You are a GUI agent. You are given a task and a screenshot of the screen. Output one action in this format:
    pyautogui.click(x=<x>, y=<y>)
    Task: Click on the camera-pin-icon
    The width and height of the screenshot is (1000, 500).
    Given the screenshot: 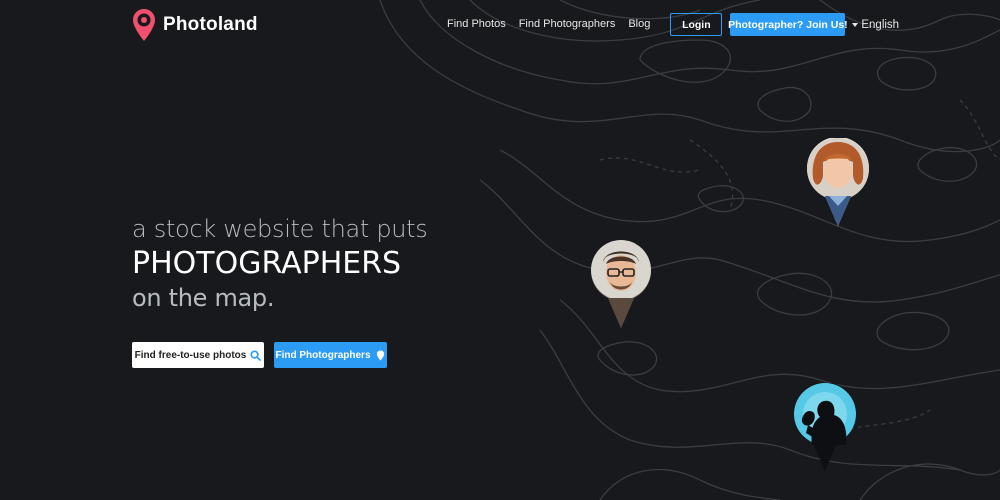 What is the action you would take?
    pyautogui.click(x=144, y=25)
    